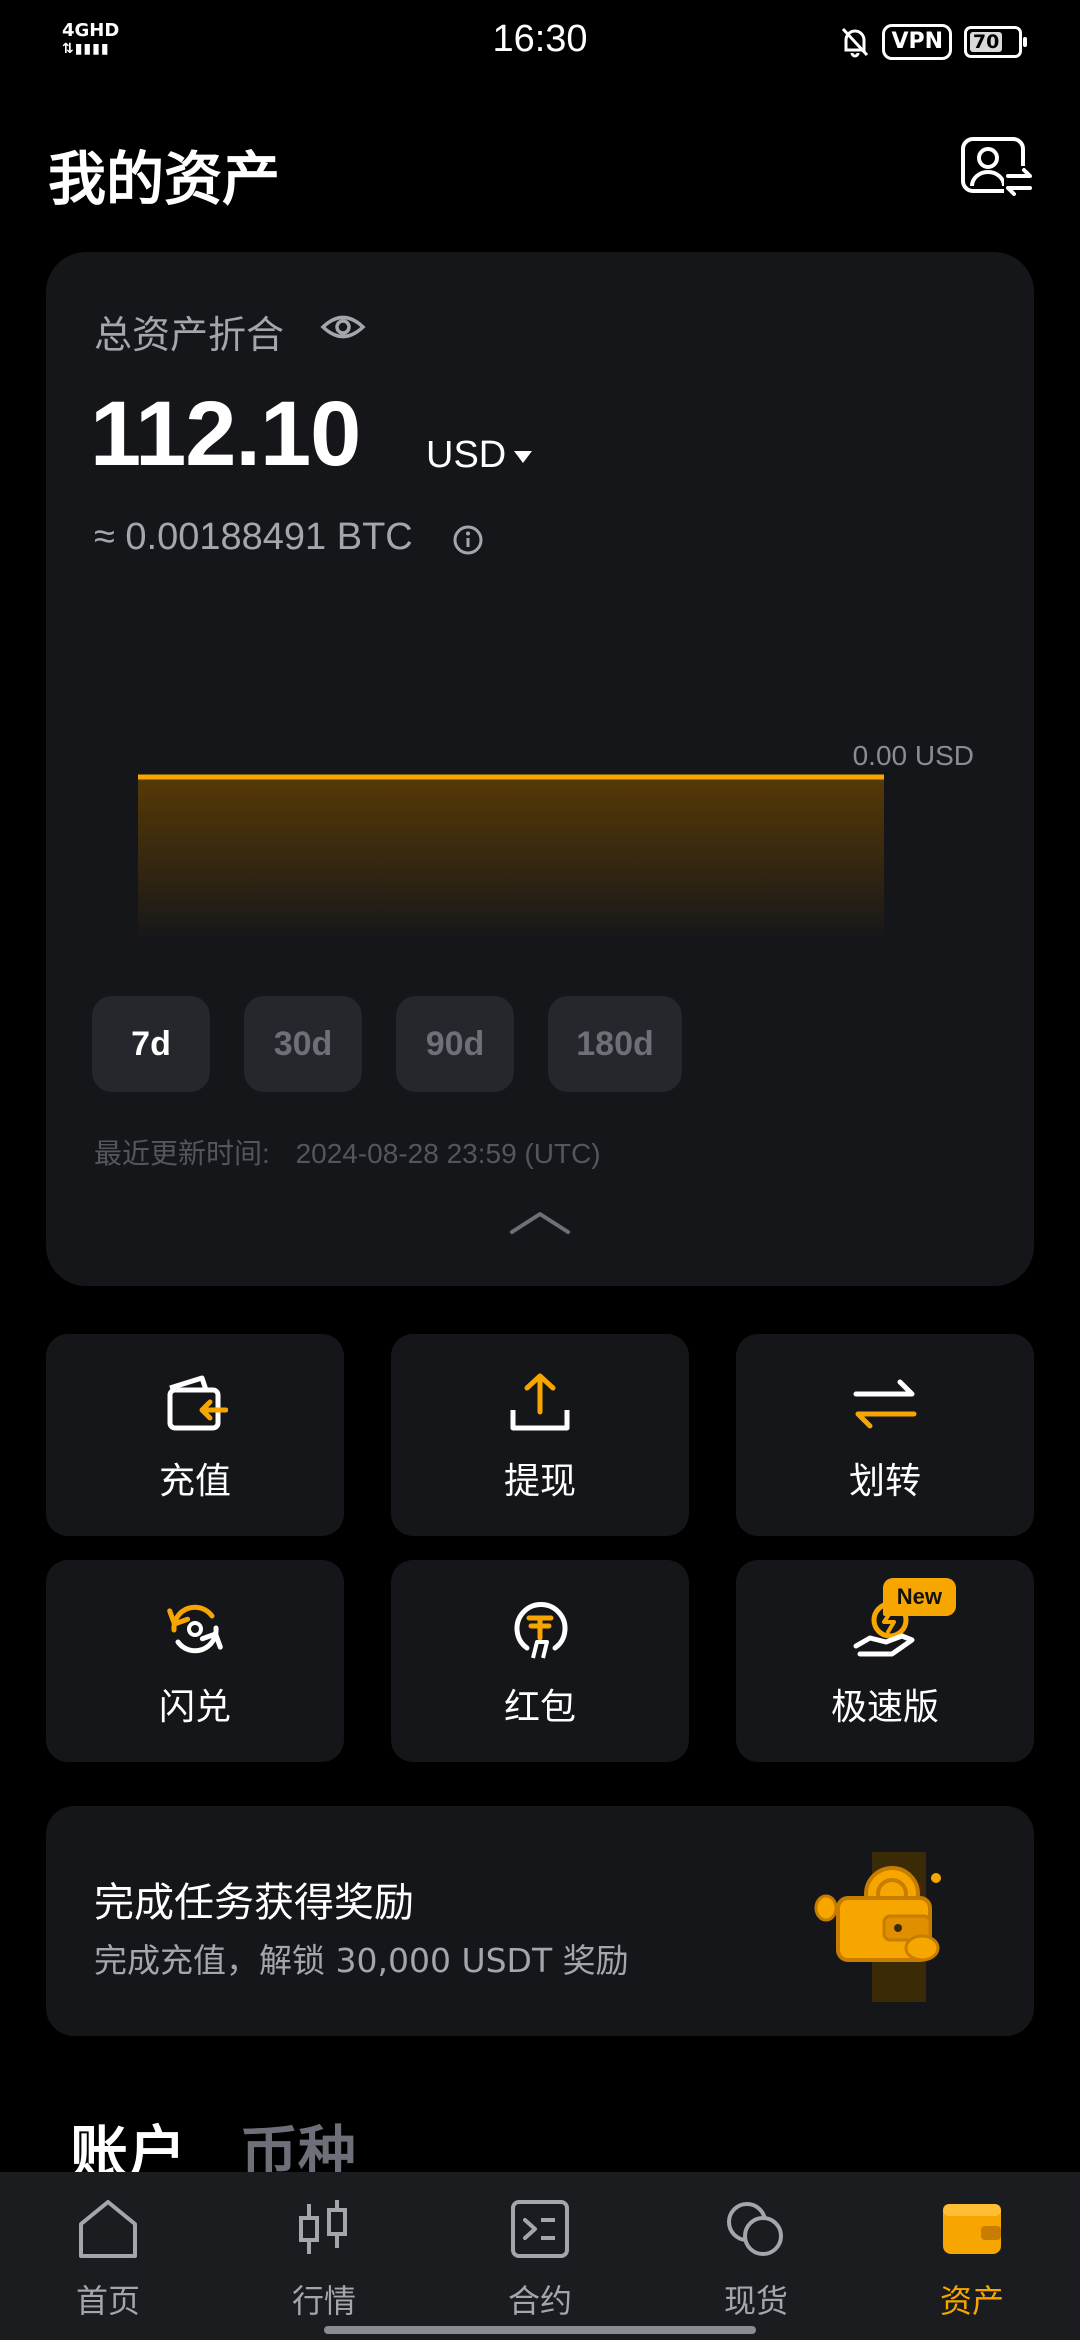  What do you see at coordinates (917, 42) in the screenshot?
I see `vpn-badge: VPN` at bounding box center [917, 42].